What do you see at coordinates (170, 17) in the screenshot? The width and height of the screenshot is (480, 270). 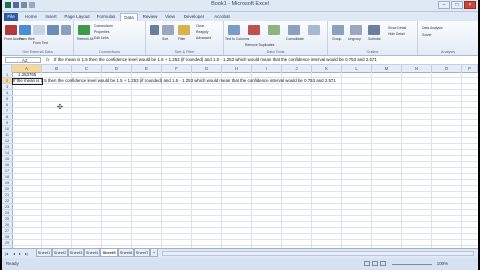 I see `tab-view: View` at bounding box center [170, 17].